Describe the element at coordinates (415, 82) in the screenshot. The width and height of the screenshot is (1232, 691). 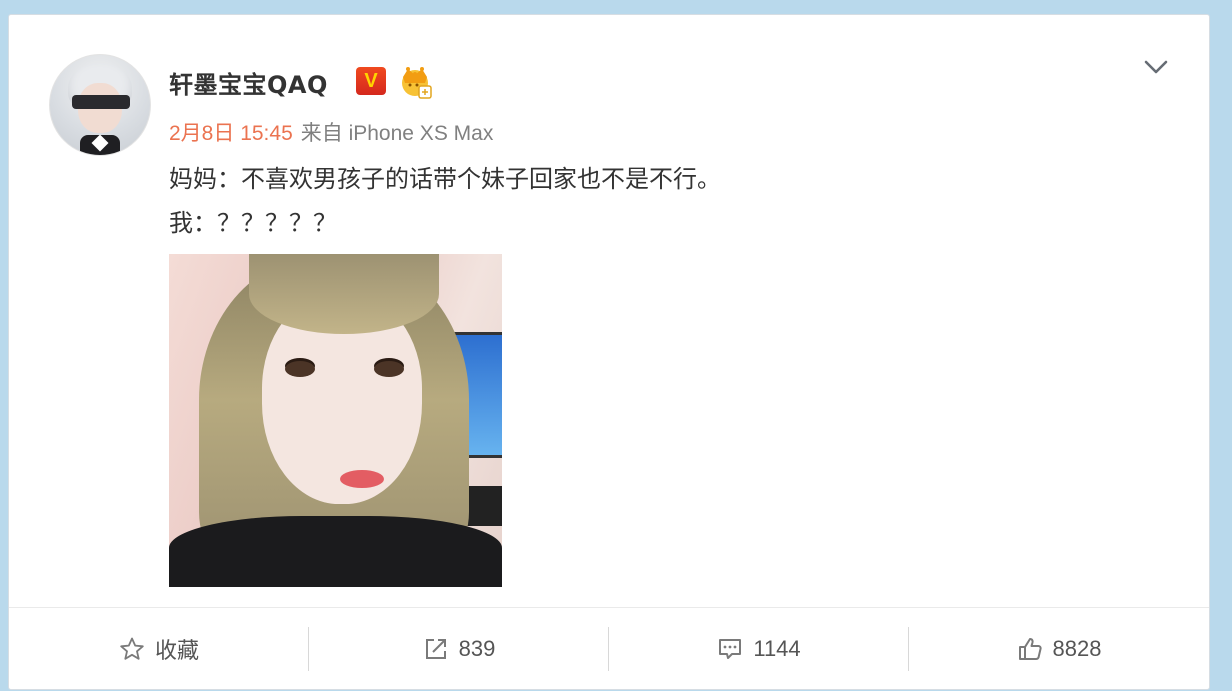
I see `member-crown-icon` at that location.